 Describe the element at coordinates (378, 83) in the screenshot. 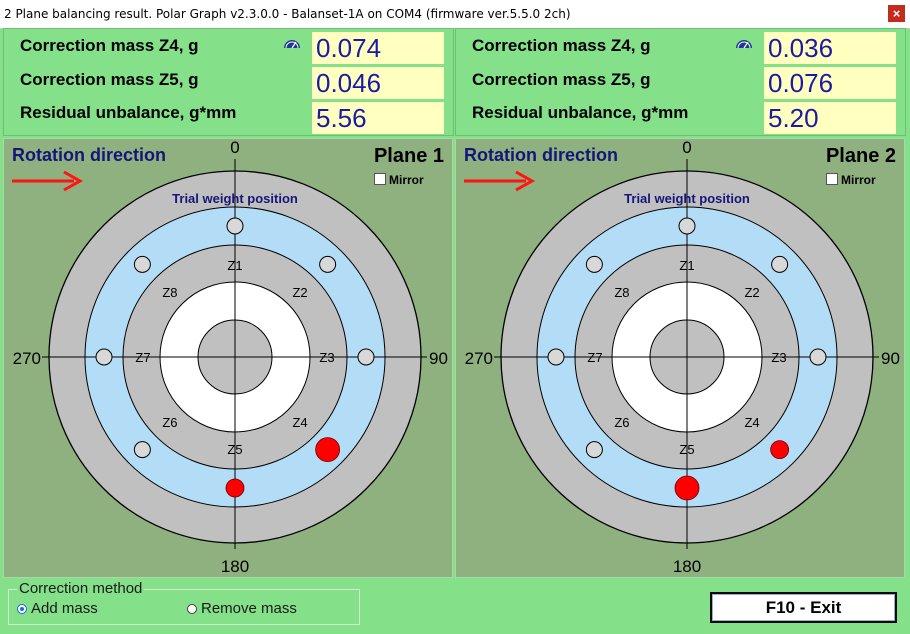

I see `correction-z5-value: 0.046` at that location.